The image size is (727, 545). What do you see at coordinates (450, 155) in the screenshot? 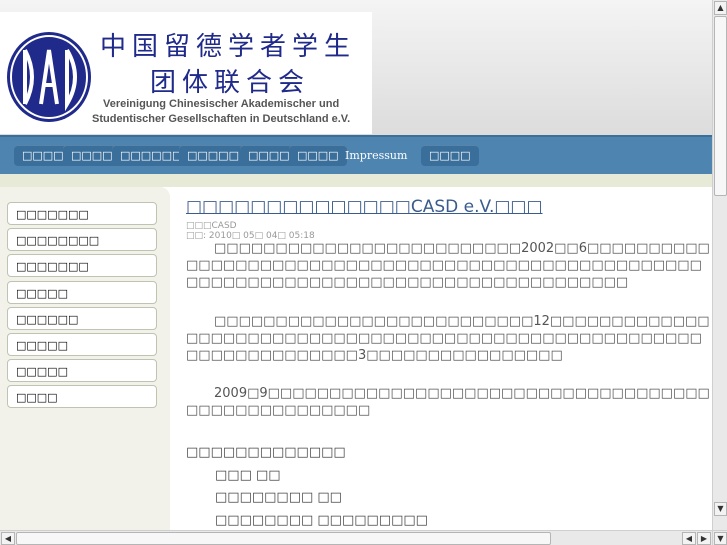
I see `nav-item-8: □□□□` at bounding box center [450, 155].